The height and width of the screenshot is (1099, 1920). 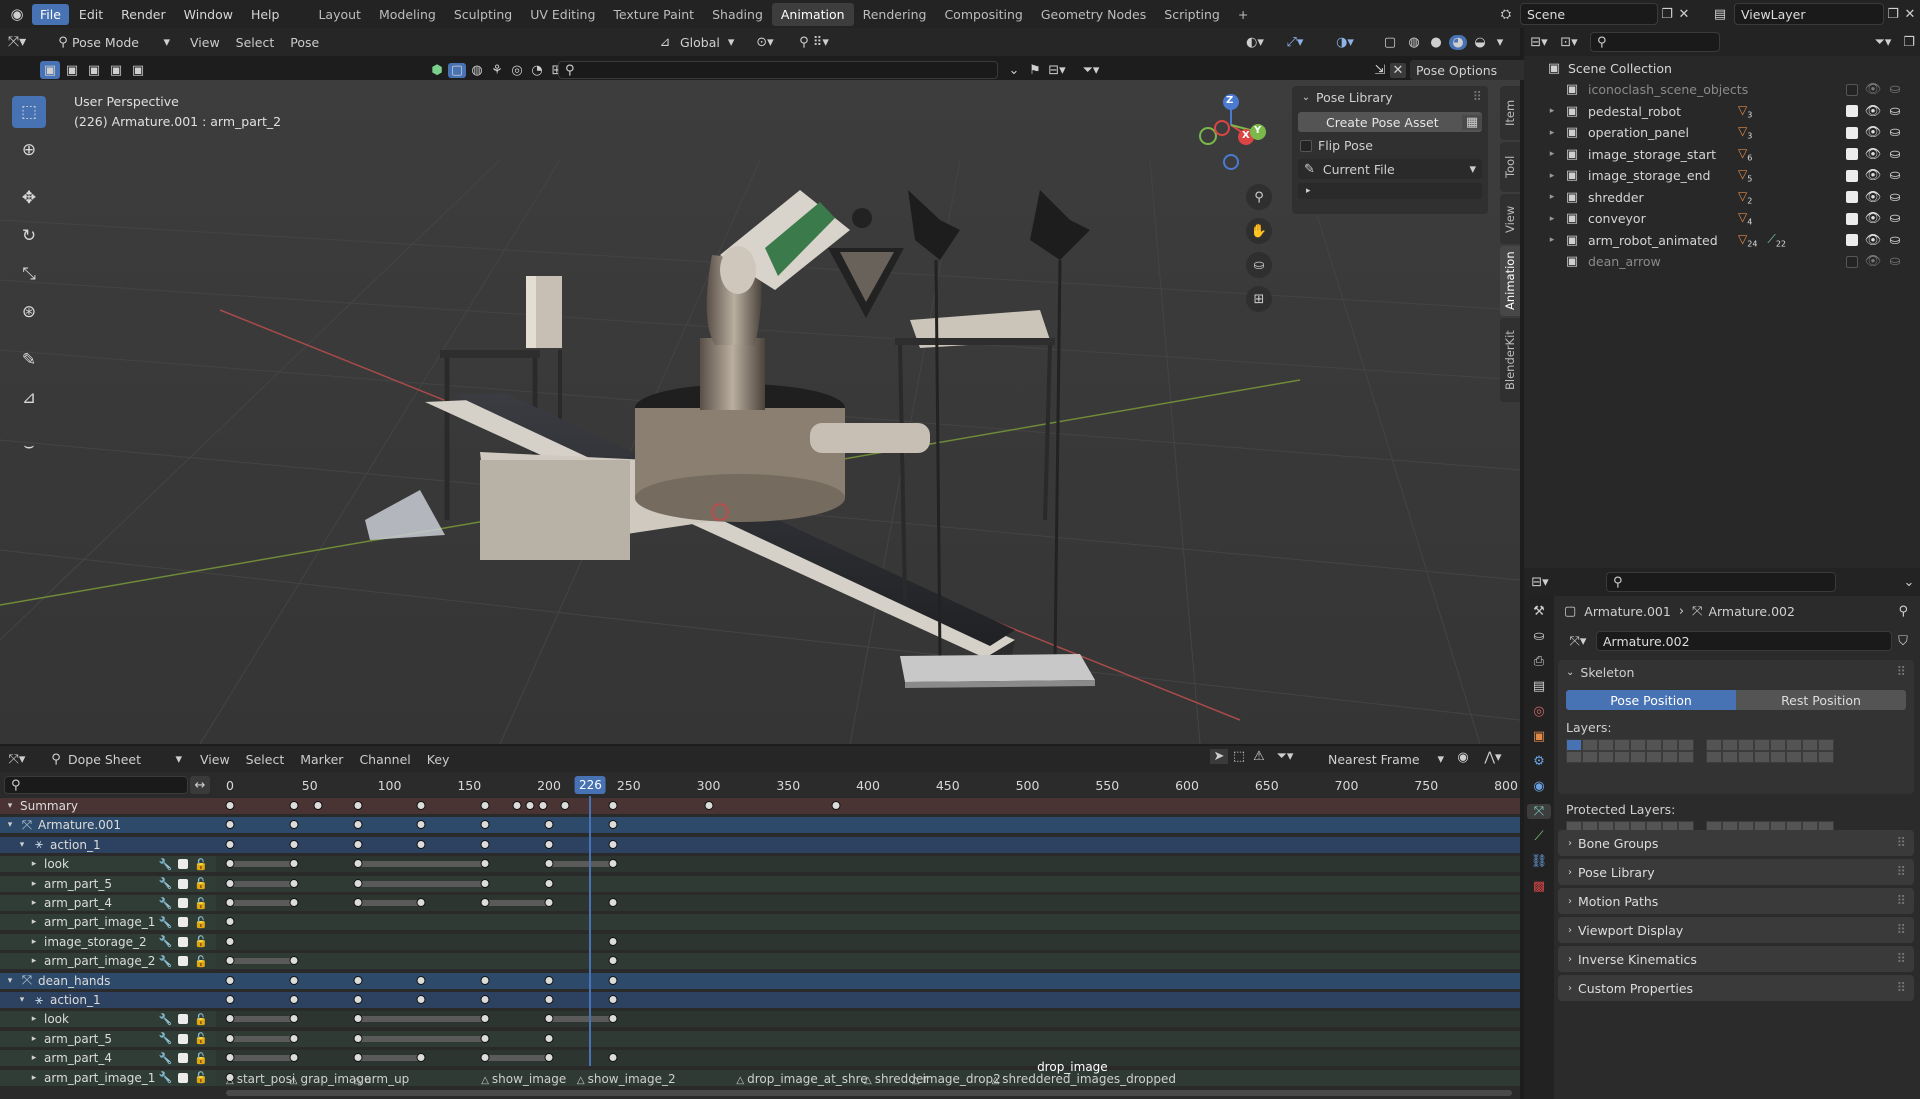 I want to click on blender-logo-icon: ◉, so click(x=17, y=14).